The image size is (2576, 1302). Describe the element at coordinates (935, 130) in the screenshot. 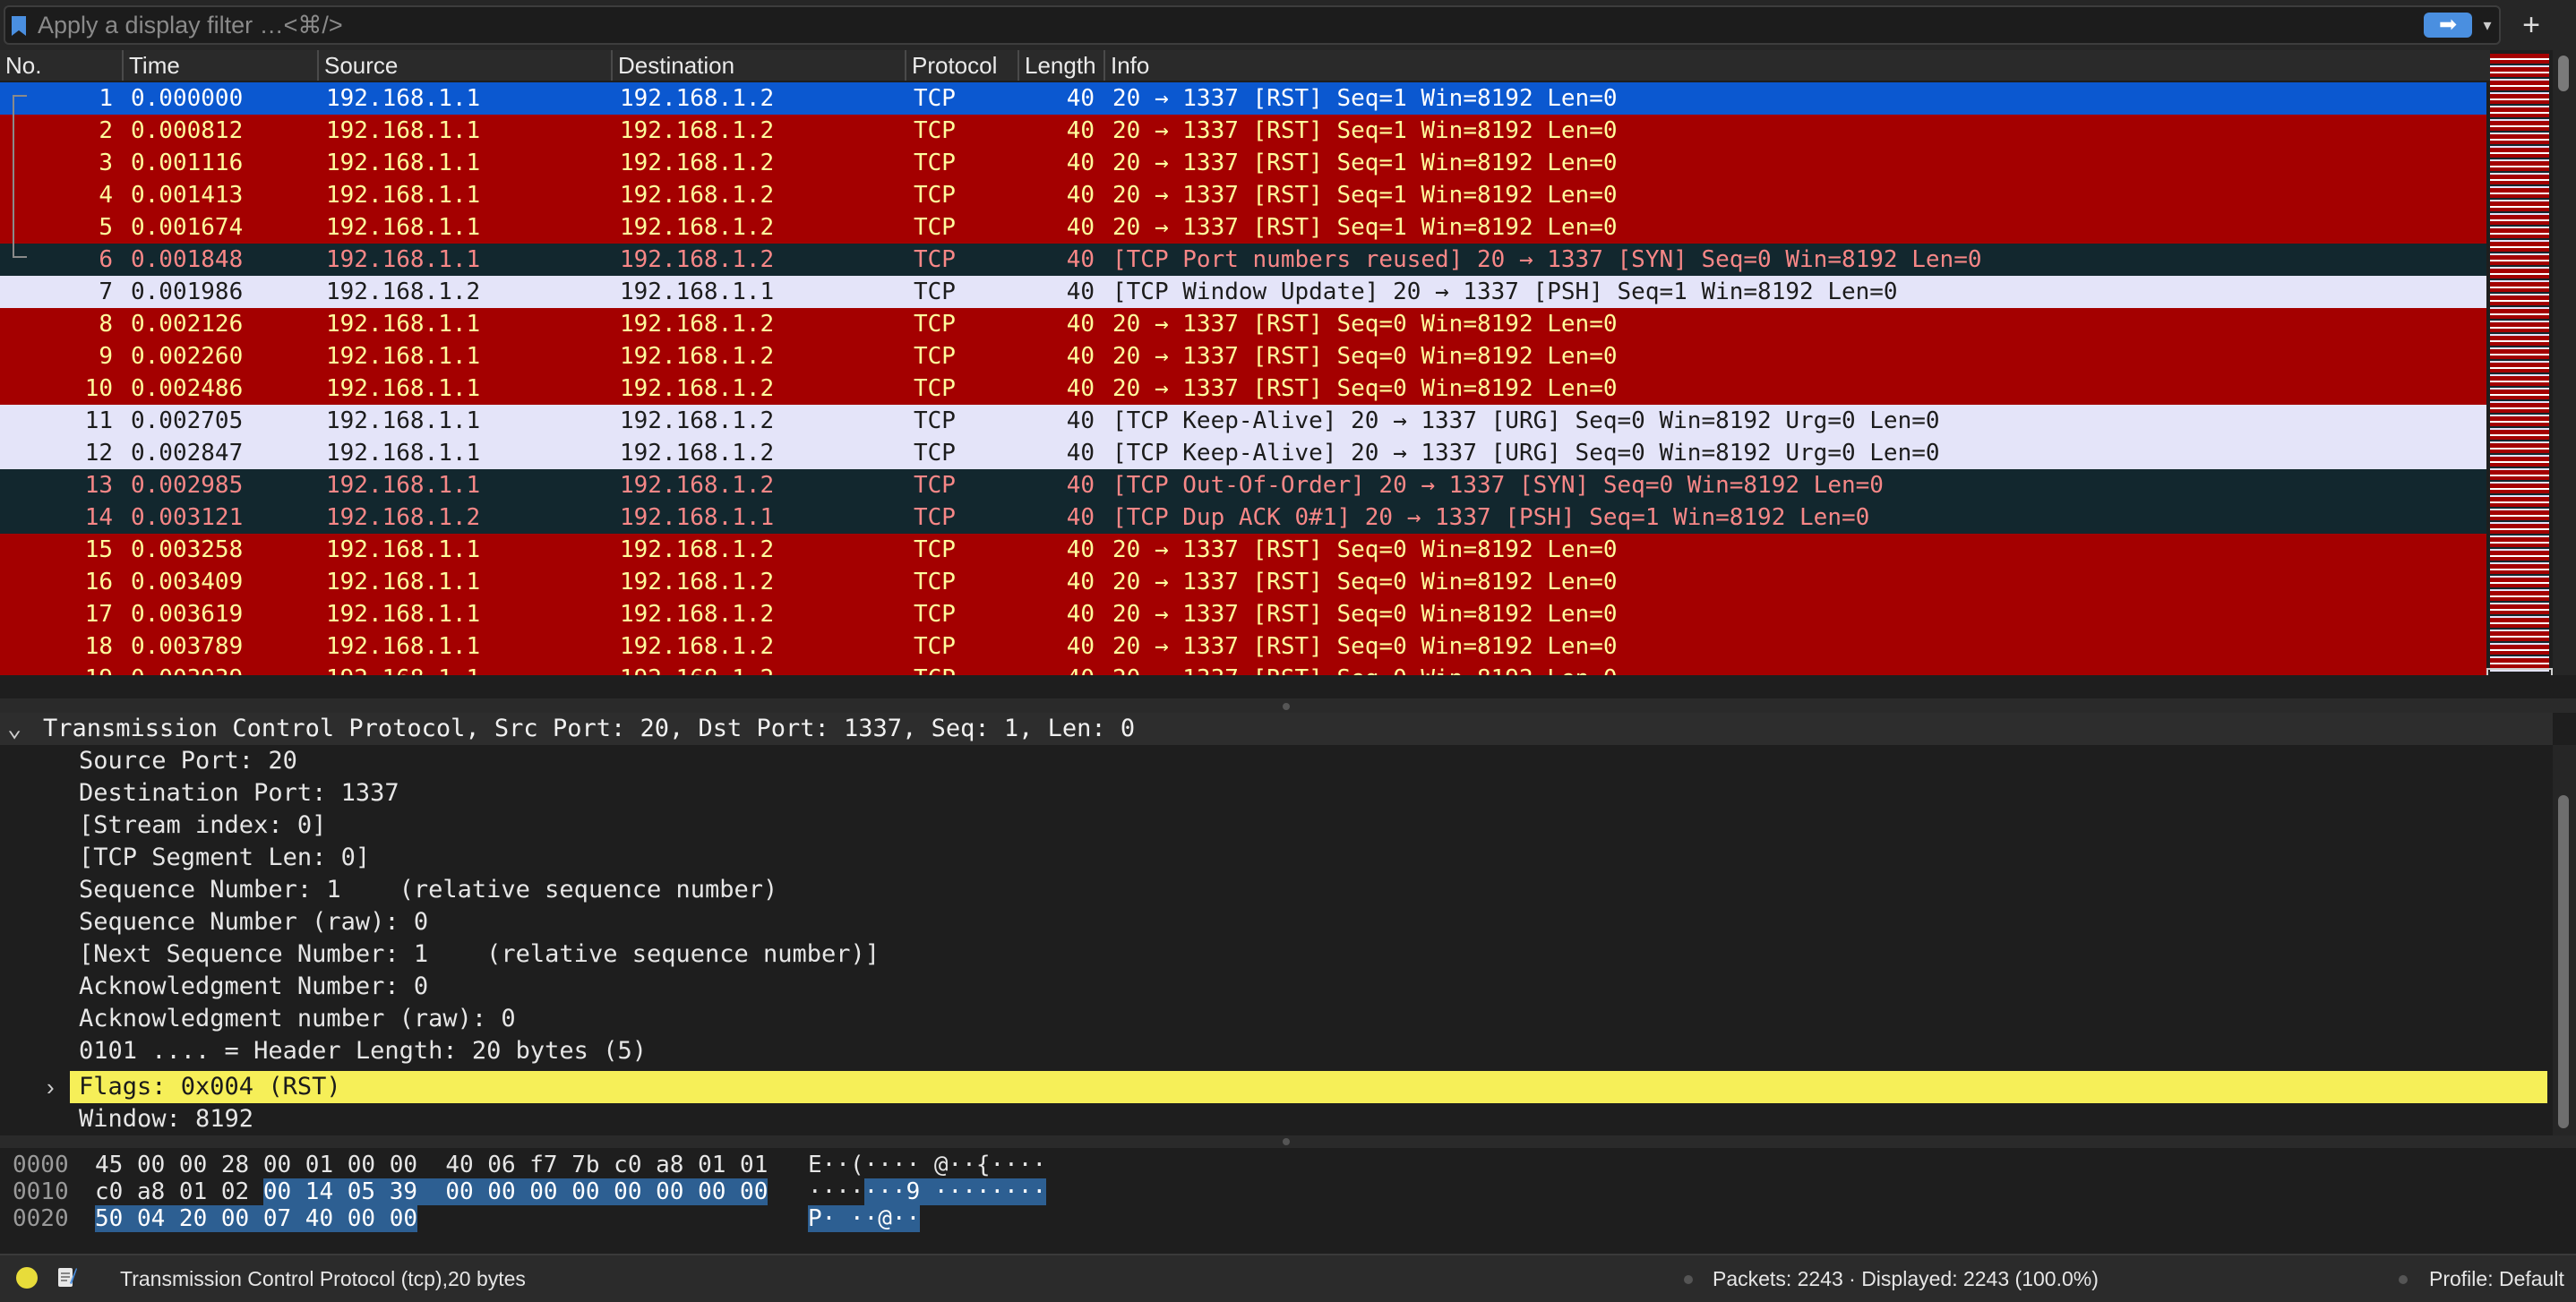

I see `packet-cell-proto: TCP` at that location.